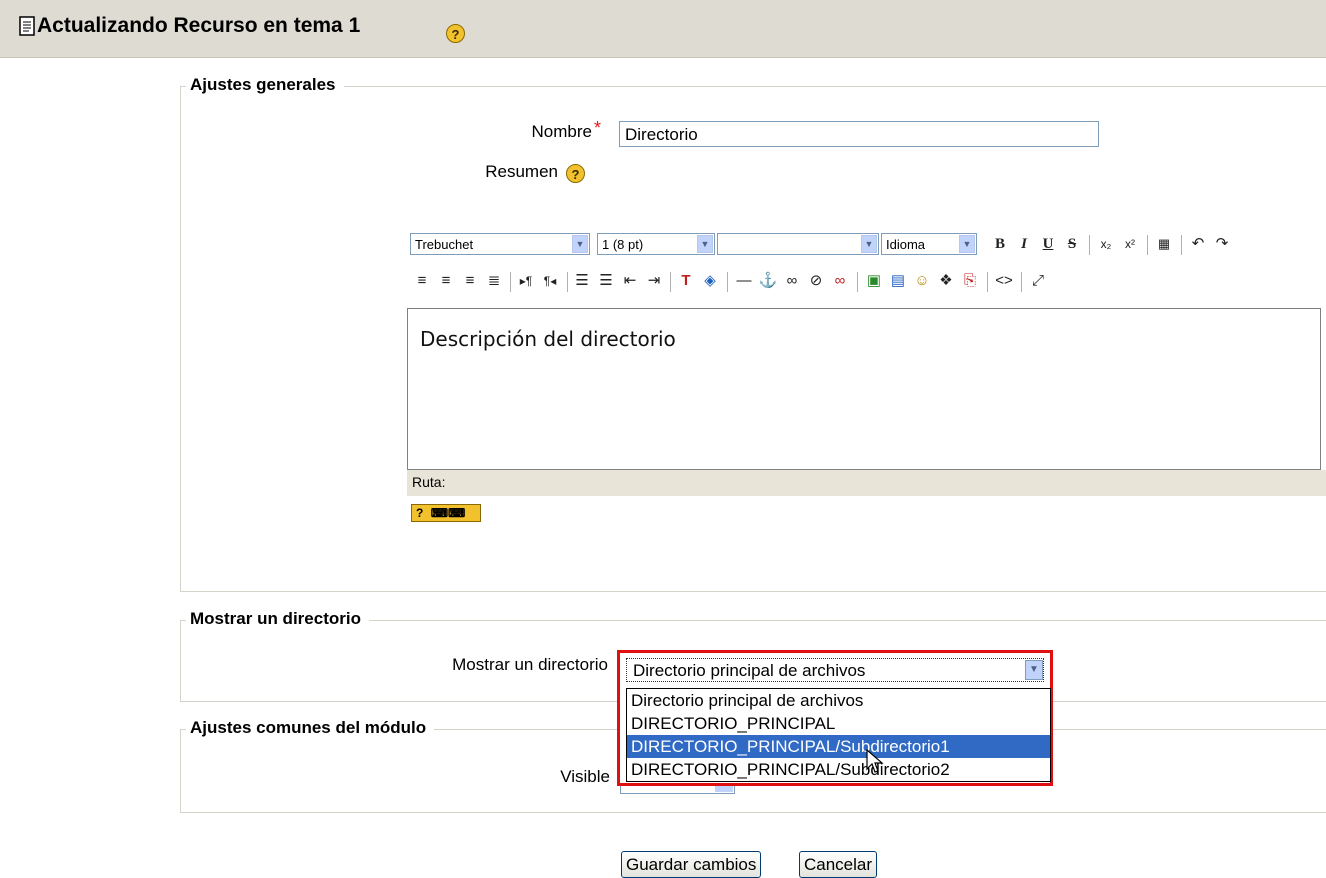 This screenshot has height=878, width=1326. Describe the element at coordinates (494, 281) in the screenshot. I see `justify-icon: ≣` at that location.